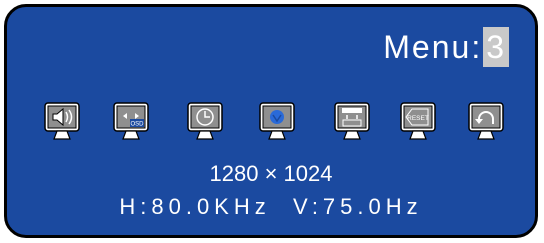  What do you see at coordinates (433, 47) in the screenshot?
I see `menu-label: Menu:` at bounding box center [433, 47].